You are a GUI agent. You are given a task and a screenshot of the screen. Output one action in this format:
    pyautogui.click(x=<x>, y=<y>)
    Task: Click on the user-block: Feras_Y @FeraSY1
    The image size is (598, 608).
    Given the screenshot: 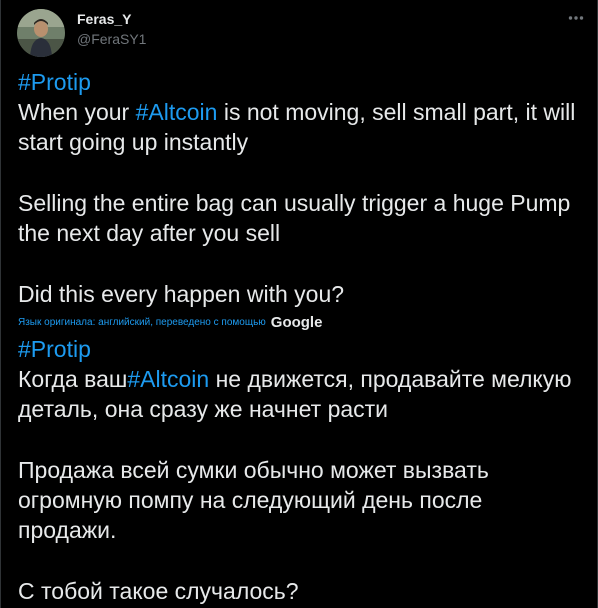 What is the action you would take?
    pyautogui.click(x=111, y=29)
    